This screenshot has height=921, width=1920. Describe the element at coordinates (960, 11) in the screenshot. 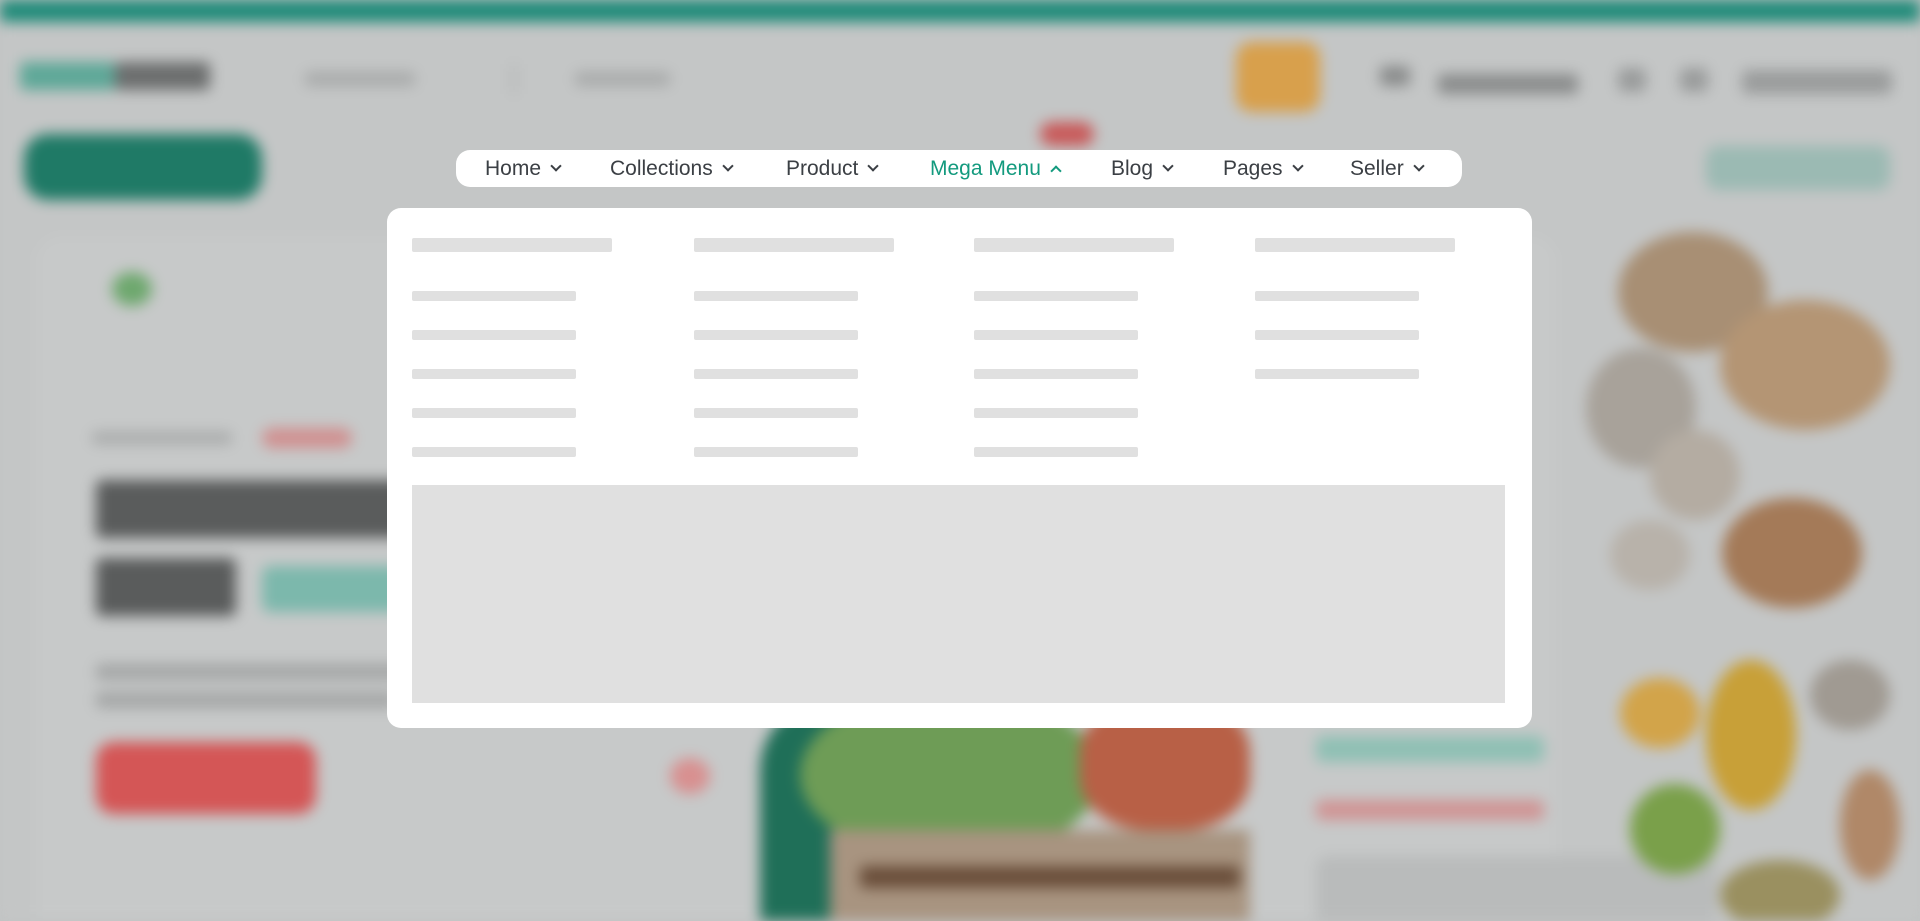

I see `top-announcement-bar` at that location.